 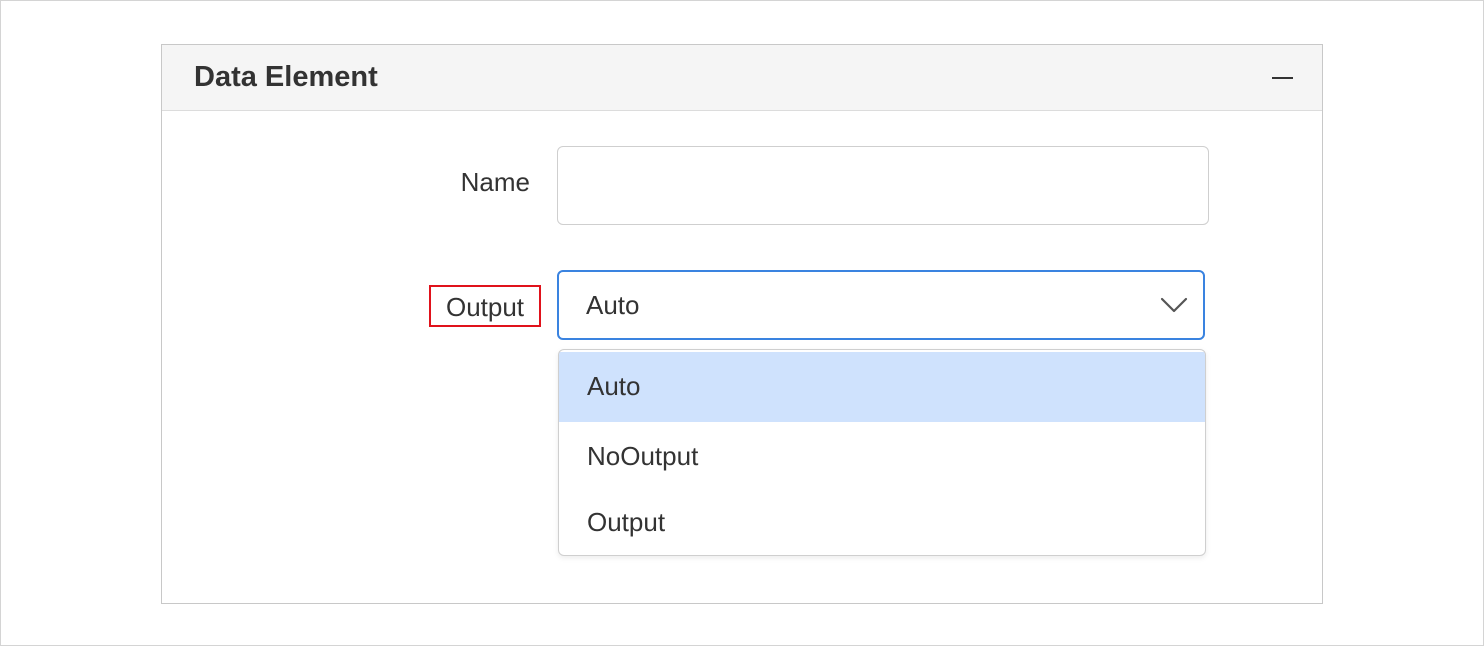 What do you see at coordinates (883, 185) in the screenshot?
I see `name-input` at bounding box center [883, 185].